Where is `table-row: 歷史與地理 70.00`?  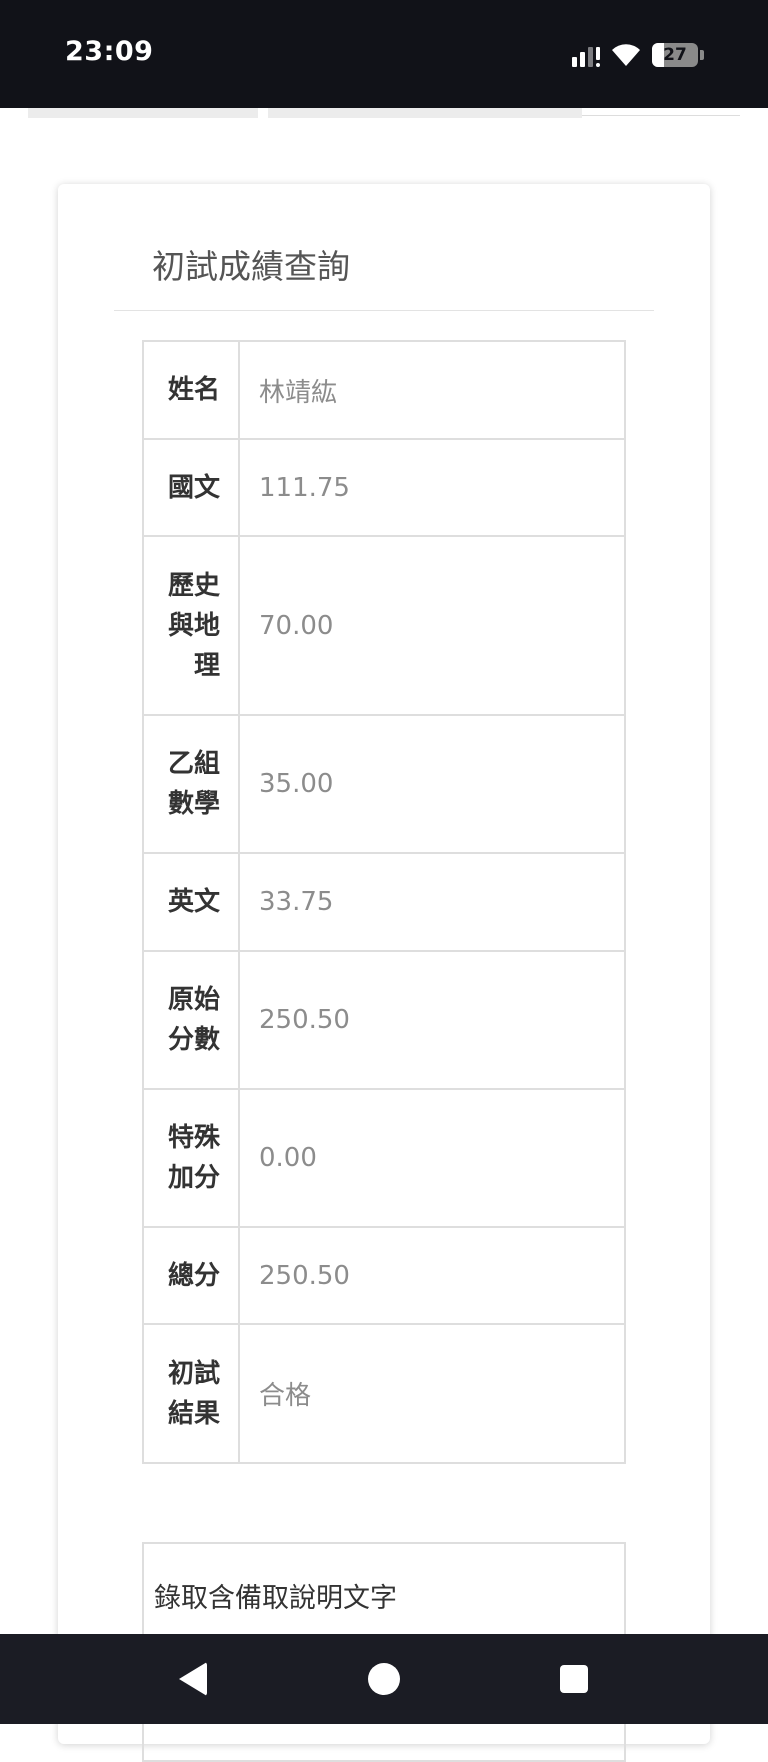
table-row: 歷史與地理 70.00 is located at coordinates (384, 625).